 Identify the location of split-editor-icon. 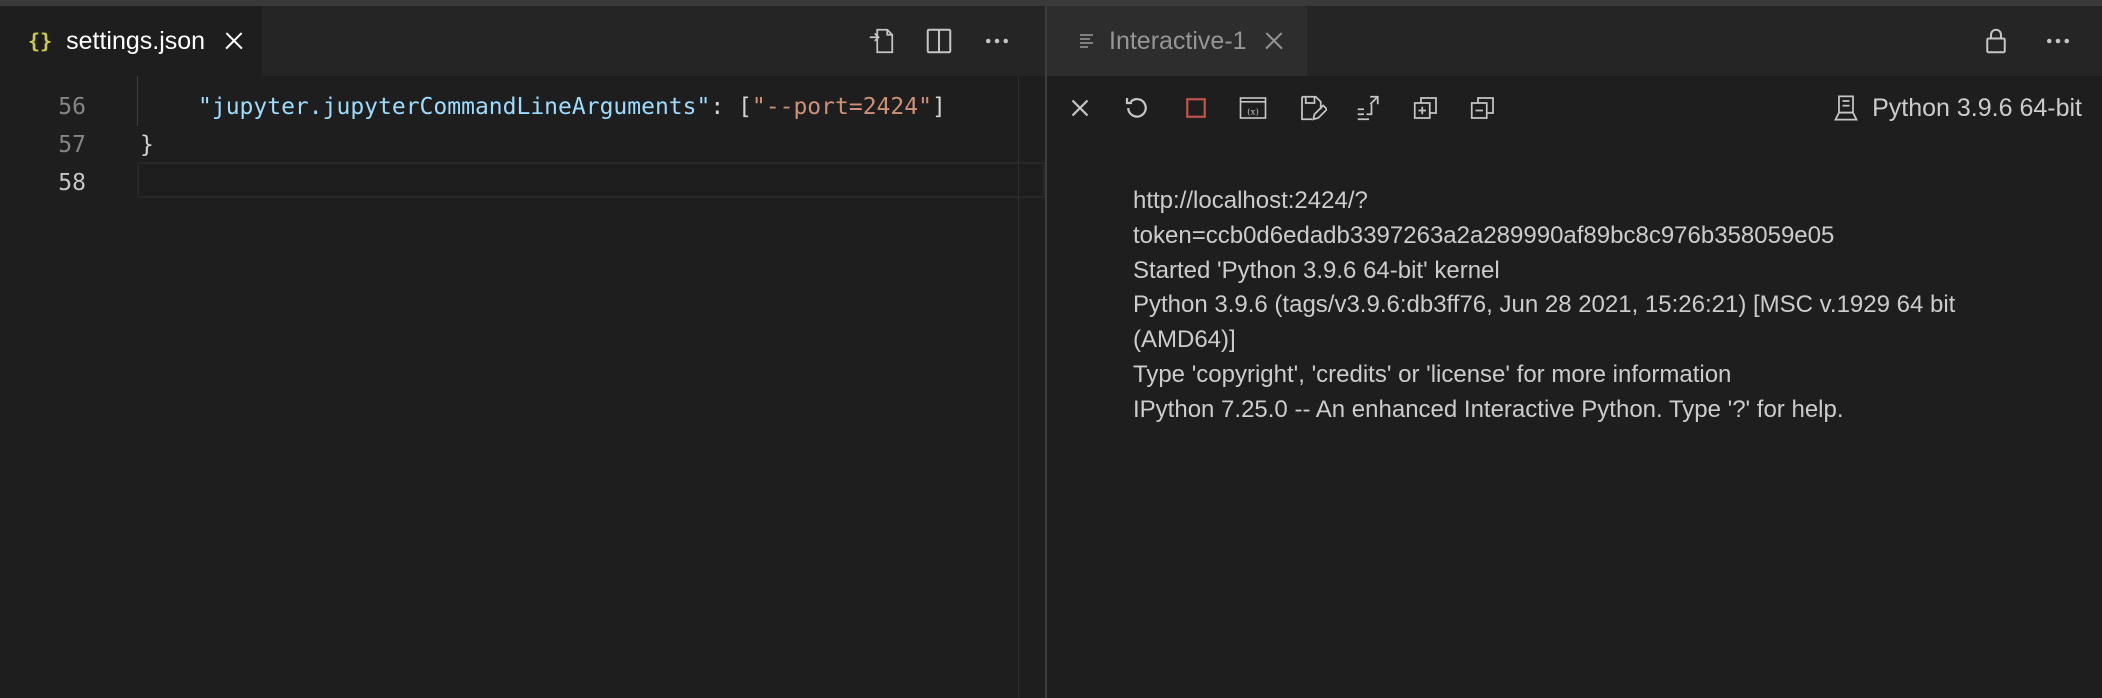
(939, 41).